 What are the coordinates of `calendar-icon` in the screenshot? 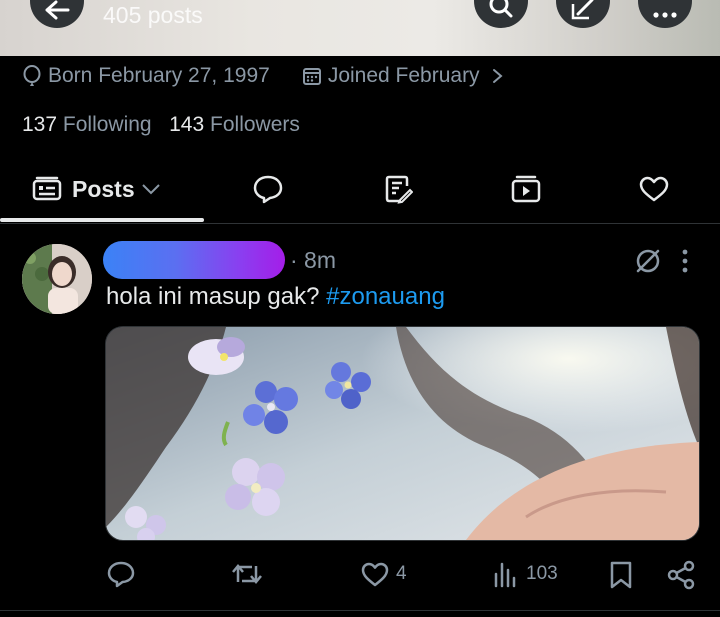 It's located at (311, 76).